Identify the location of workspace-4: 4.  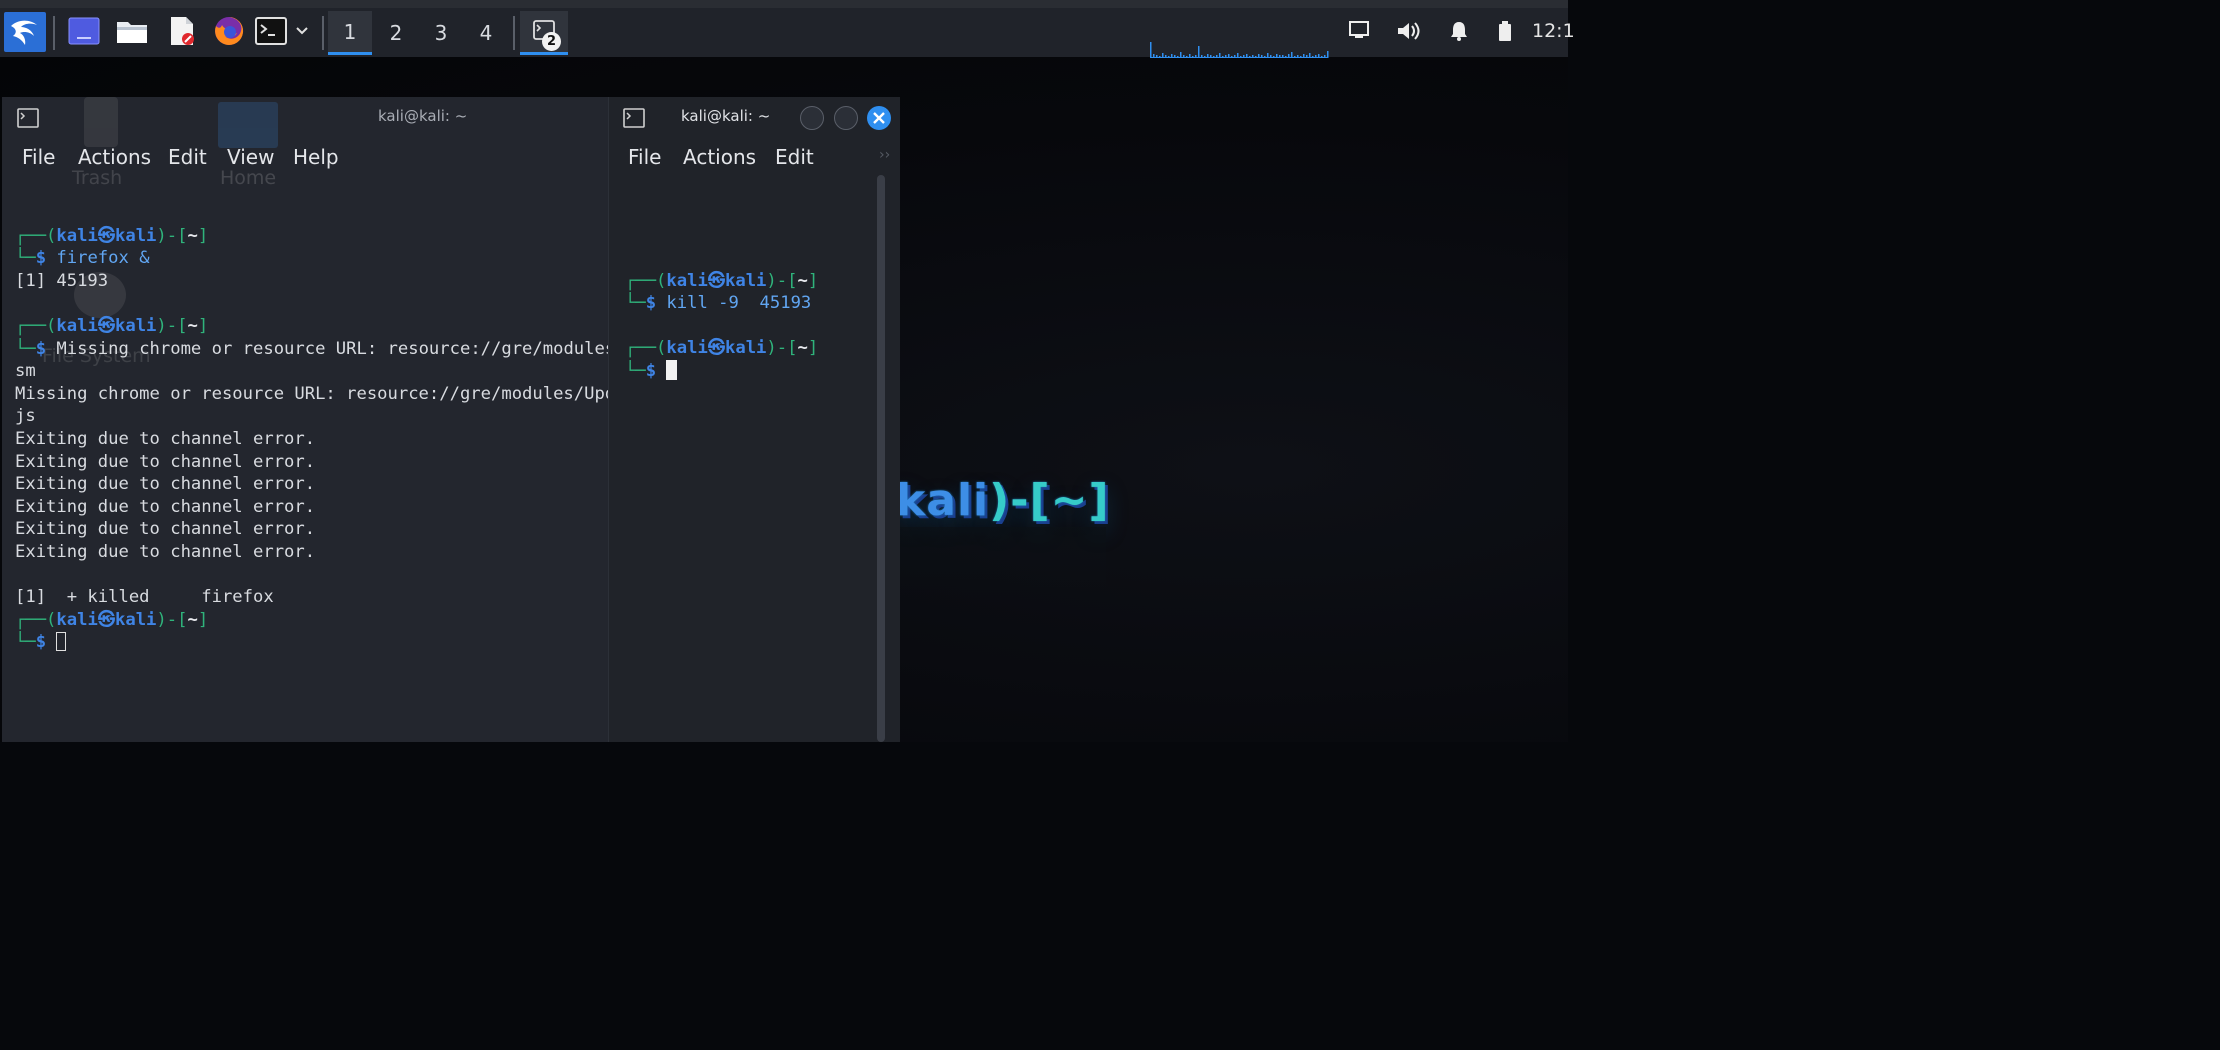
(486, 33).